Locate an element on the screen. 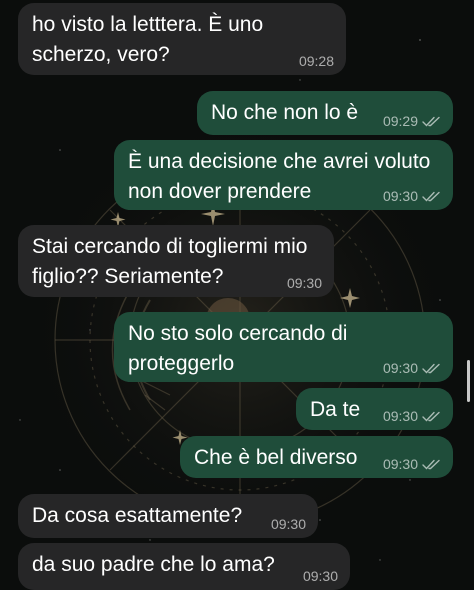 This screenshot has height=590, width=474. scroll-indicator is located at coordinates (468, 381).